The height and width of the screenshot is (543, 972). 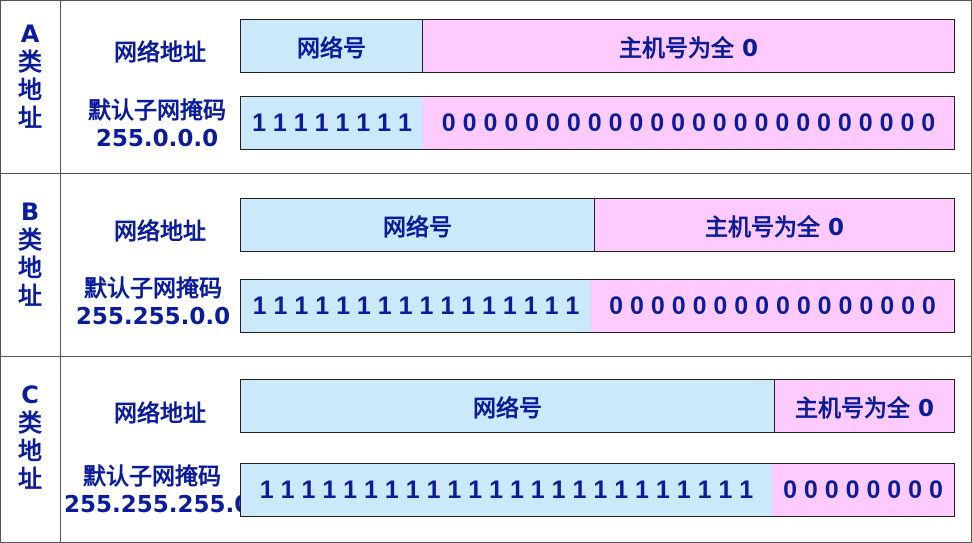 What do you see at coordinates (864, 406) in the screenshot?
I see `class-c-host-segment: 主机号为全 0` at bounding box center [864, 406].